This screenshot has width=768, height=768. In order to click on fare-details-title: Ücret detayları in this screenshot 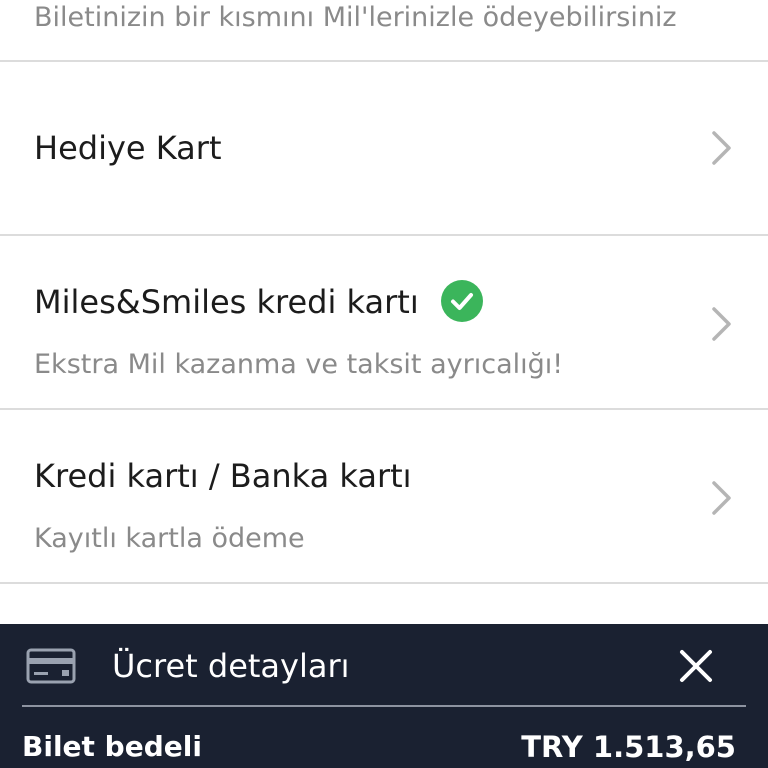, I will do `click(231, 666)`.